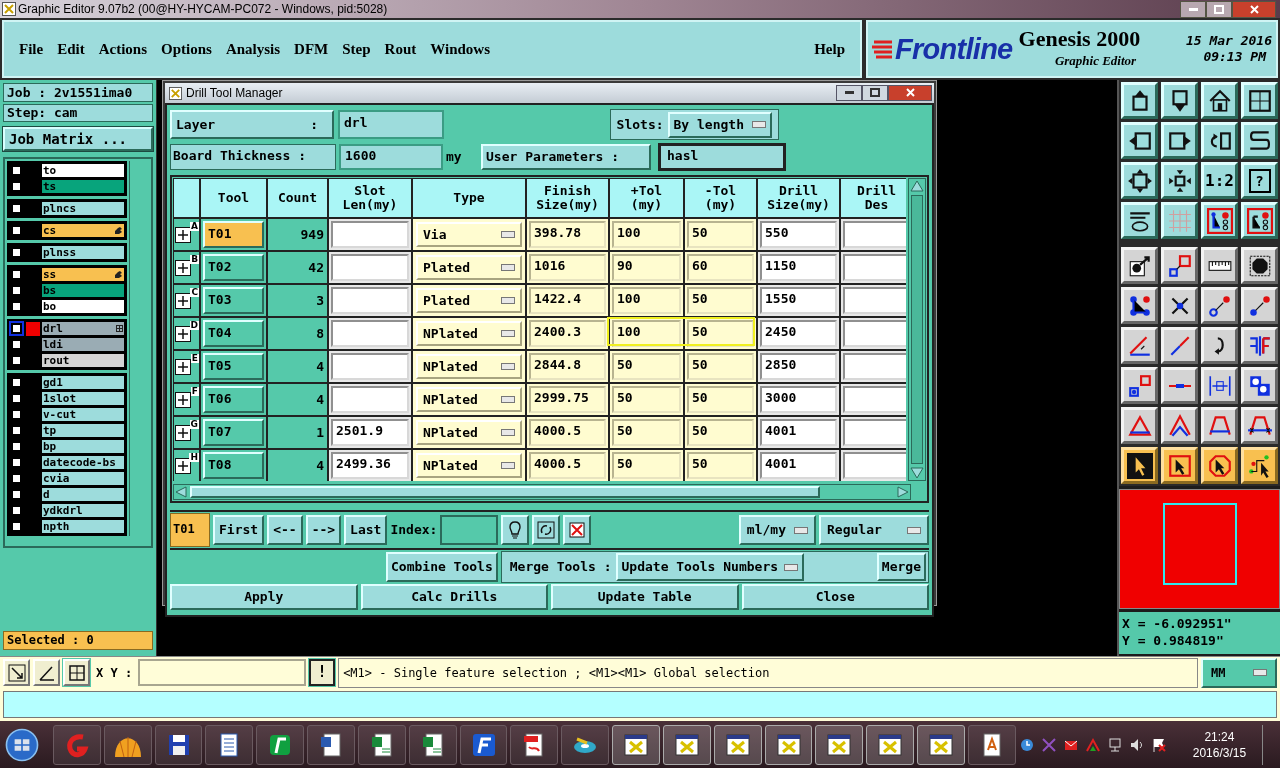 The width and height of the screenshot is (1280, 768). I want to click on merge-mode-dropdown: Update Tools Numbers, so click(710, 567).